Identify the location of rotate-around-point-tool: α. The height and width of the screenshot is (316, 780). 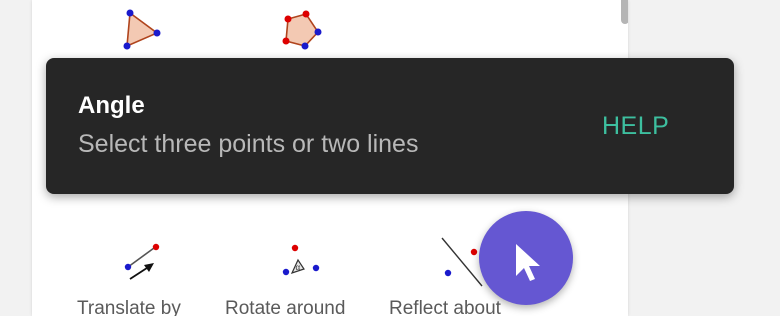
(298, 264).